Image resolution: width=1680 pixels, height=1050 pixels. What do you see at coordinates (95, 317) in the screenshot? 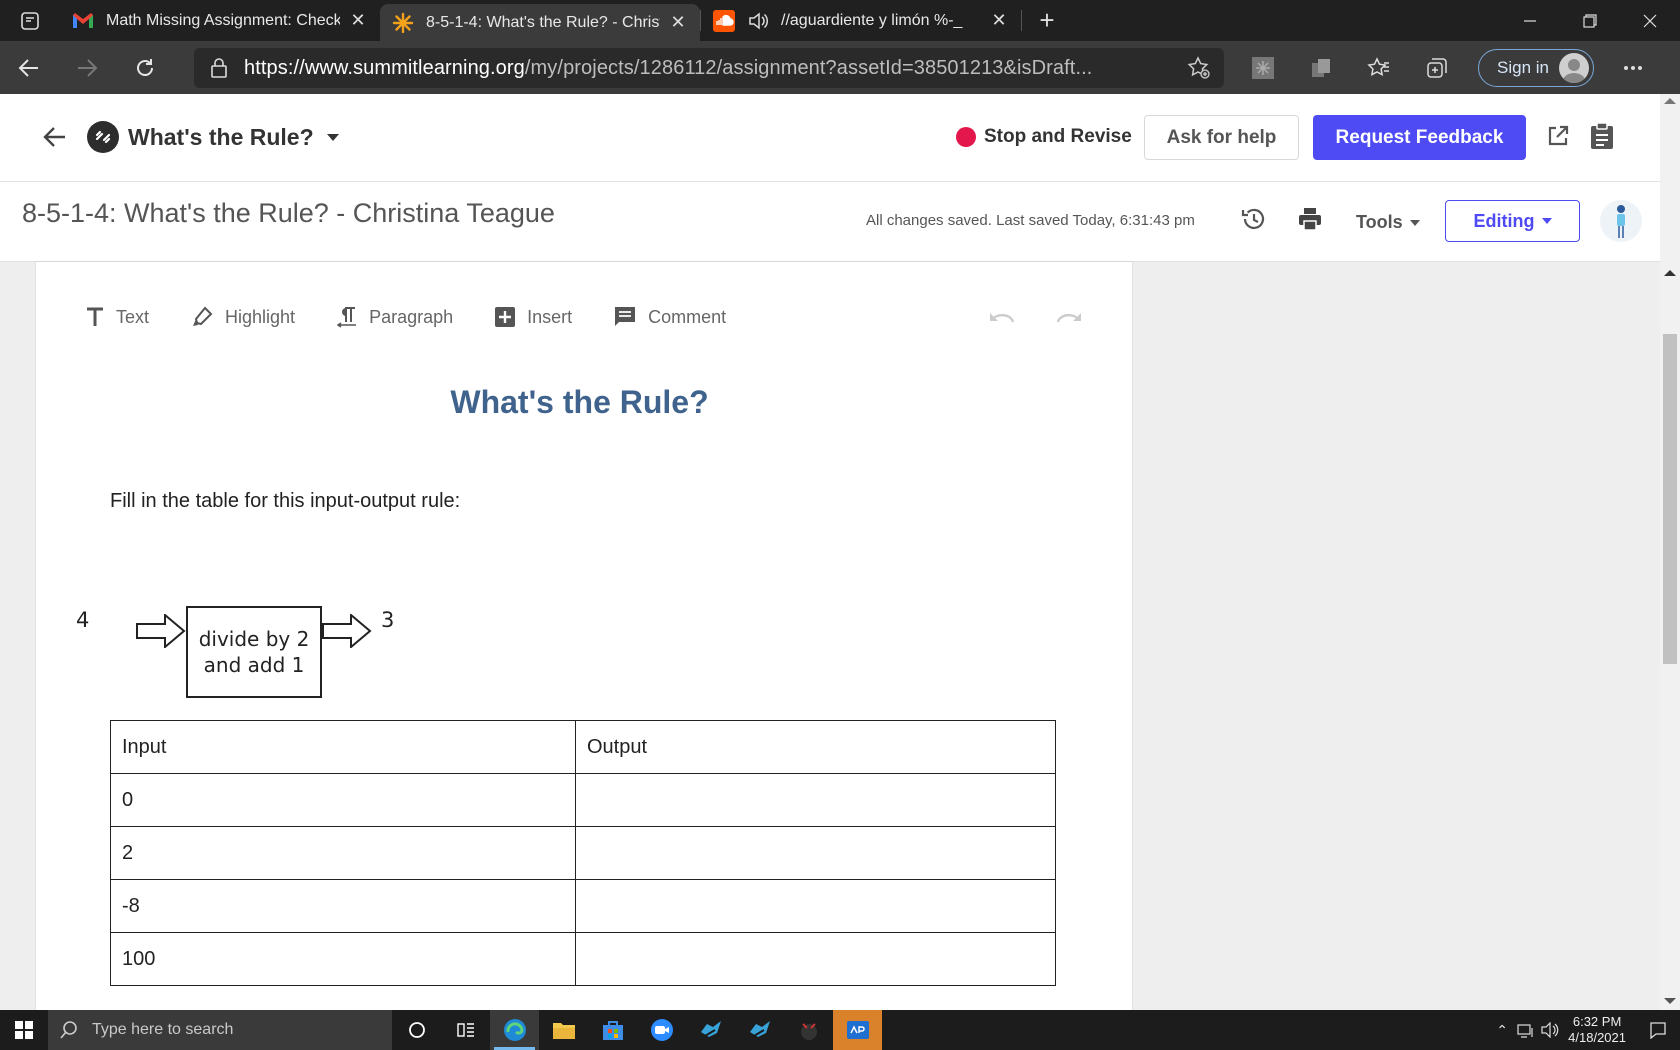
I see `text-icon` at bounding box center [95, 317].